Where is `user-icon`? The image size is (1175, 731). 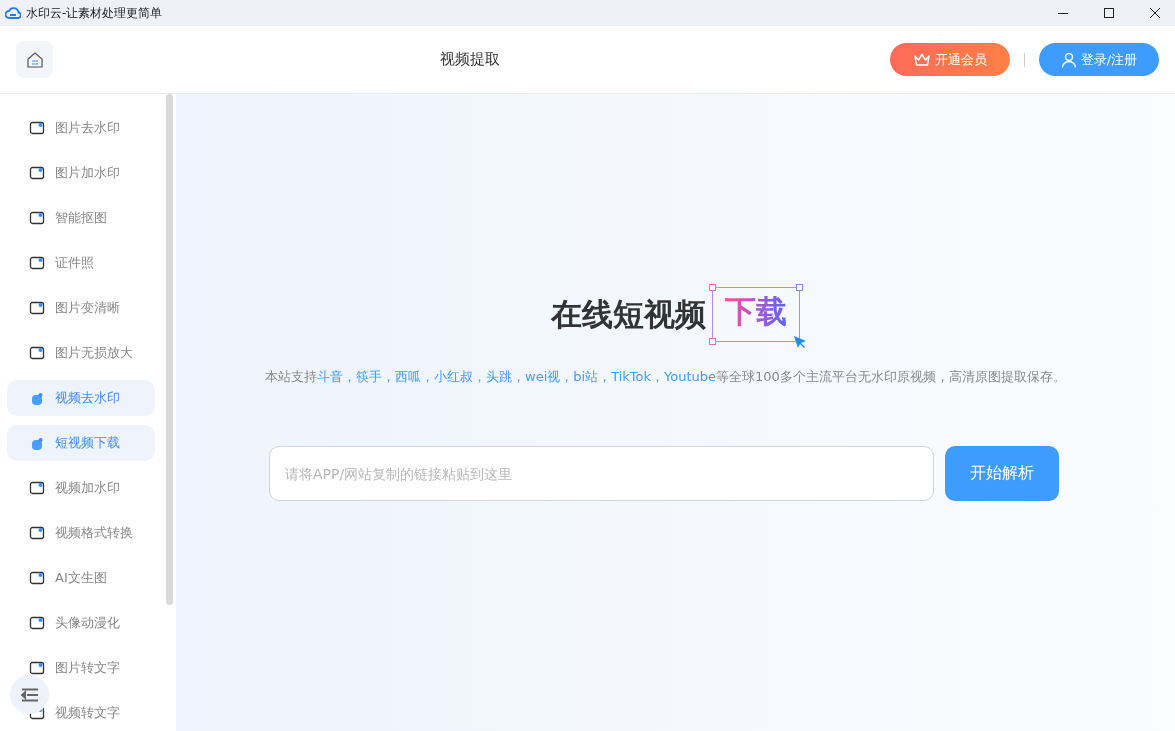
user-icon is located at coordinates (1068, 59).